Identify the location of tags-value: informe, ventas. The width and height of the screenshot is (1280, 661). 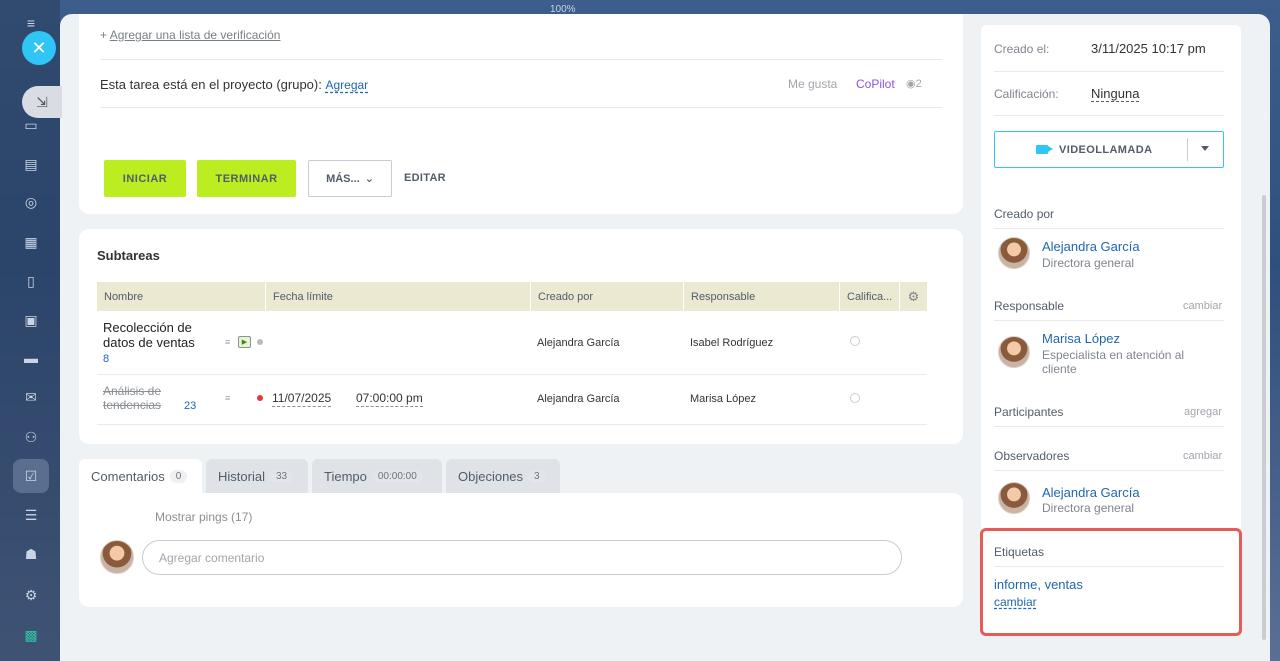
(1038, 584).